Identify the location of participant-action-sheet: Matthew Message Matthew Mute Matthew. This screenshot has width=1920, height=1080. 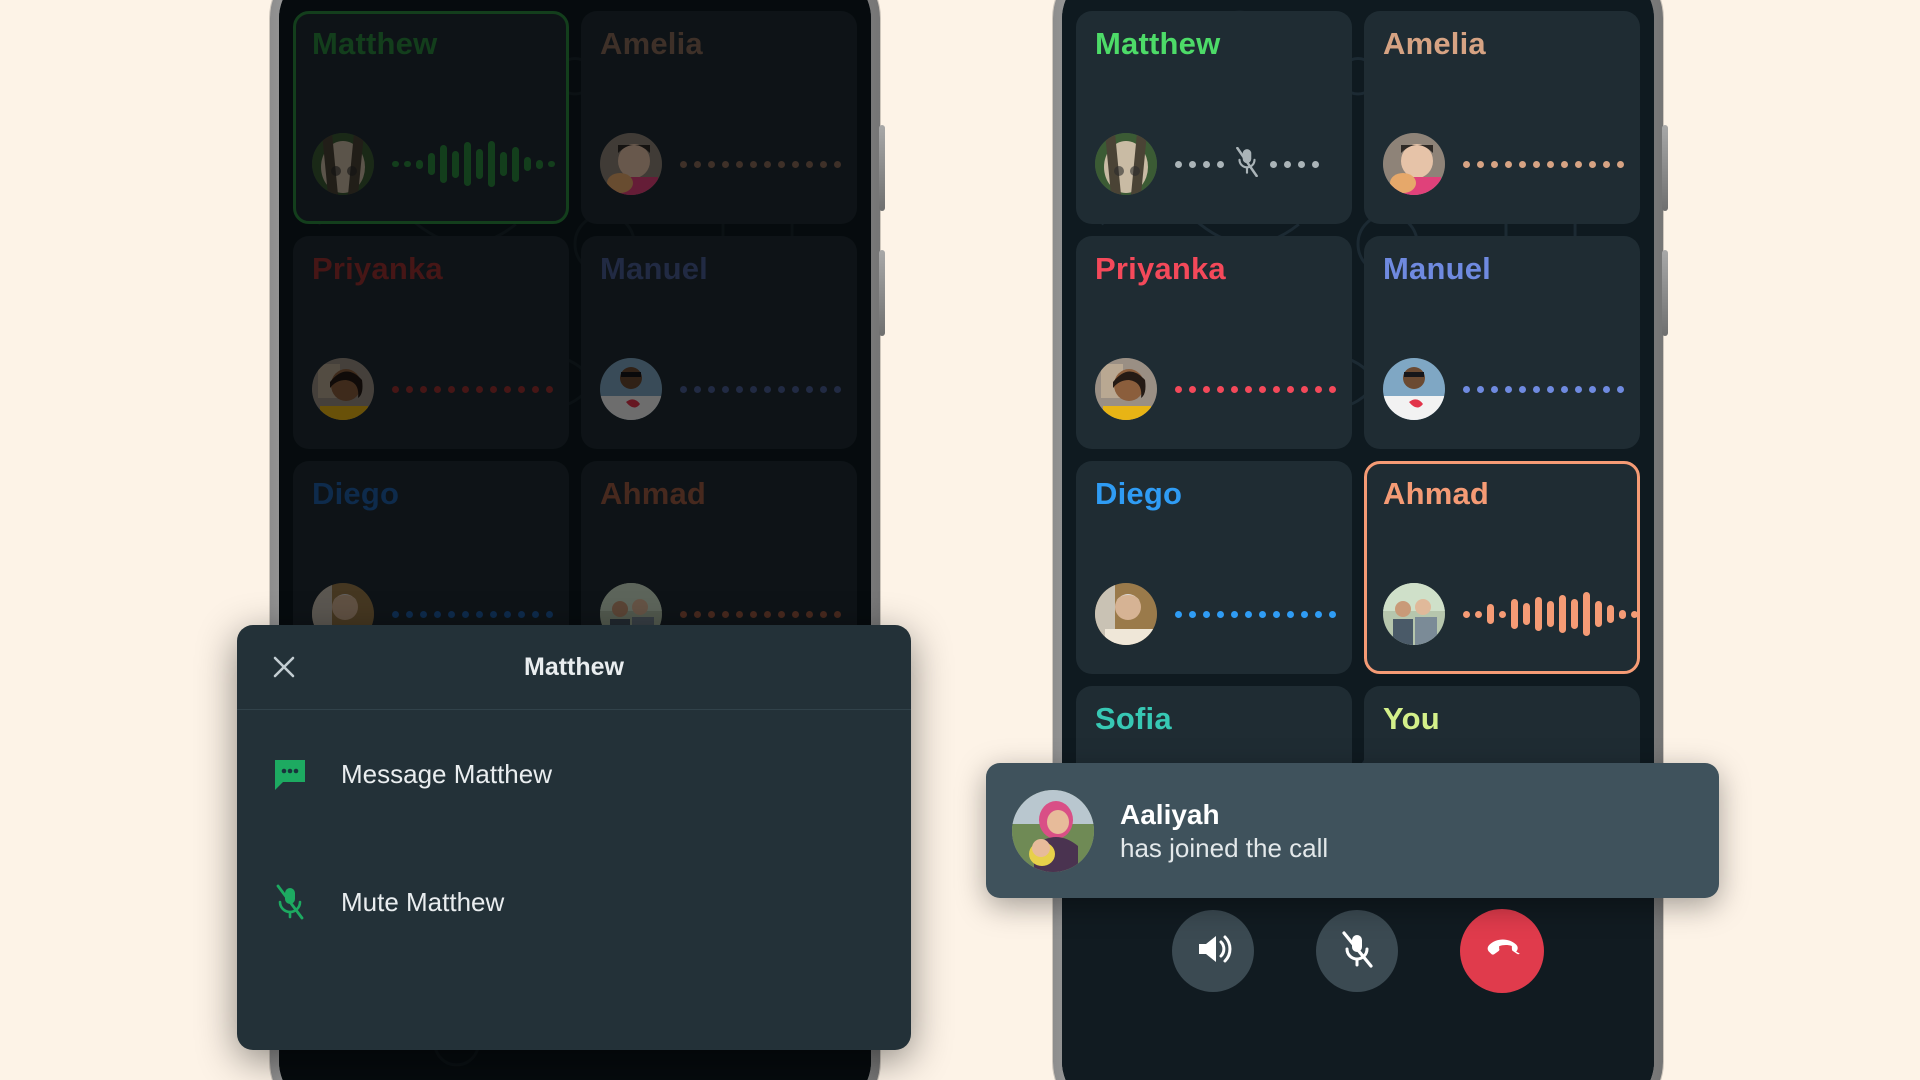
(574, 837).